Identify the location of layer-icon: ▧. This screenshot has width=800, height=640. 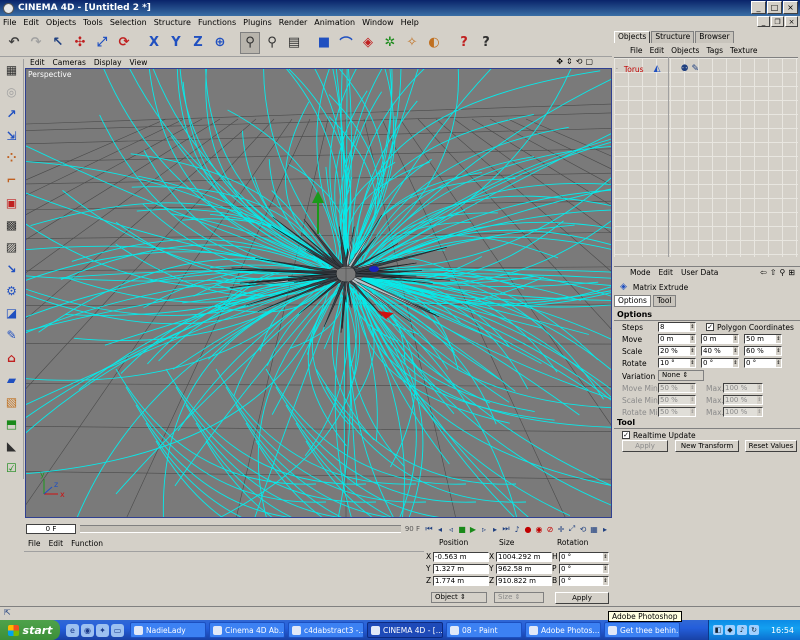
(12, 401).